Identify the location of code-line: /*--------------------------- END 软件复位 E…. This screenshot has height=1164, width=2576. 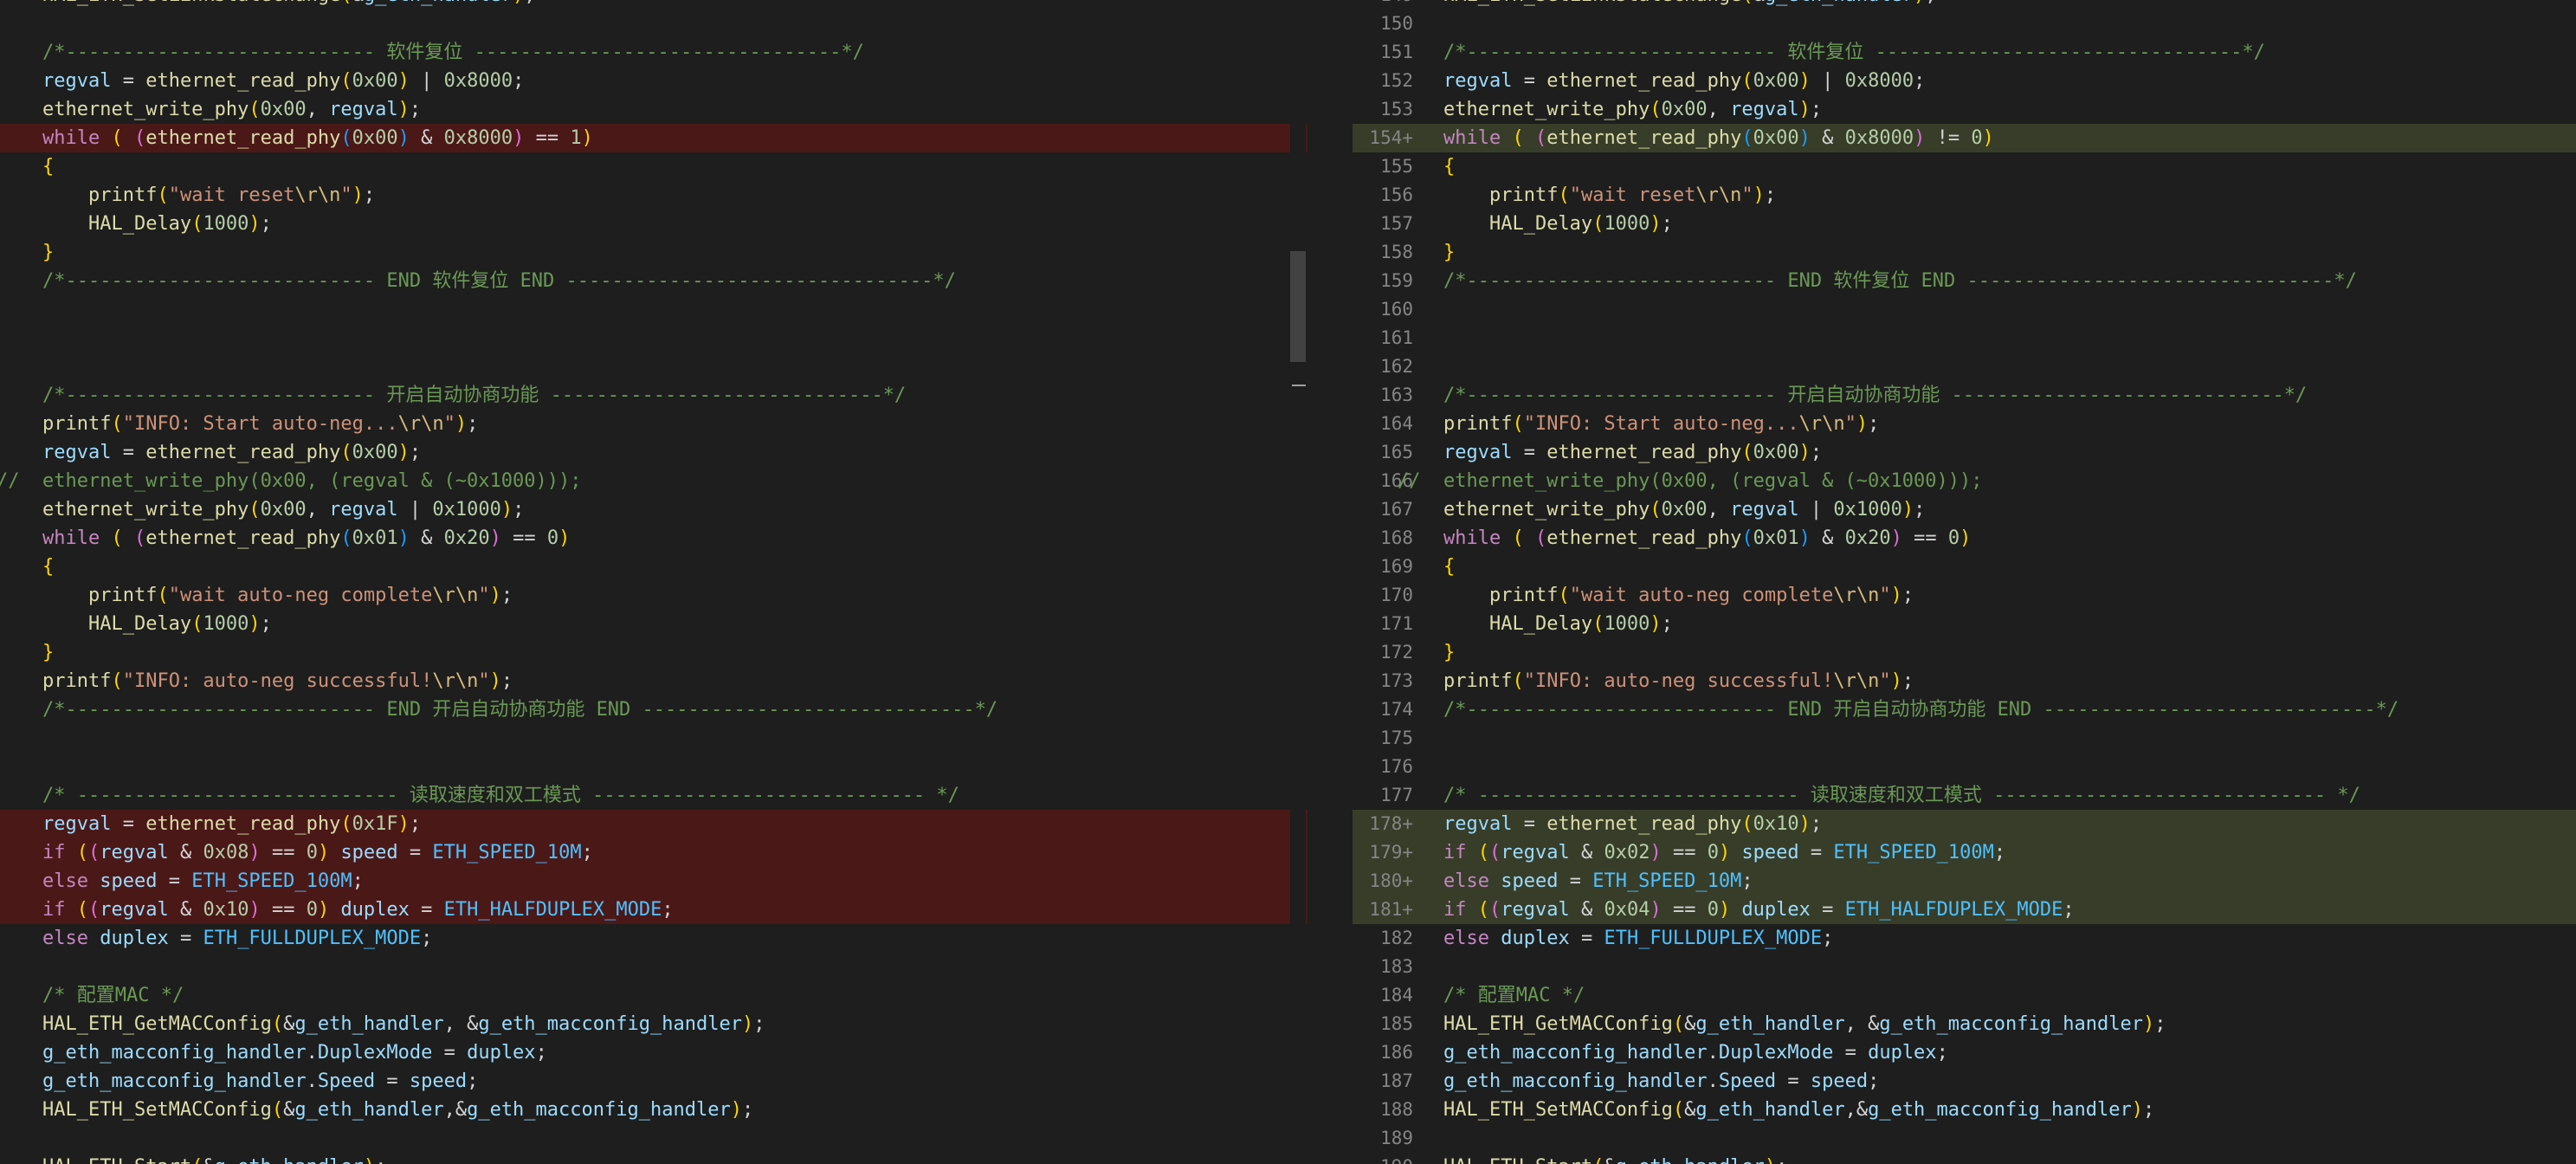
(653, 281).